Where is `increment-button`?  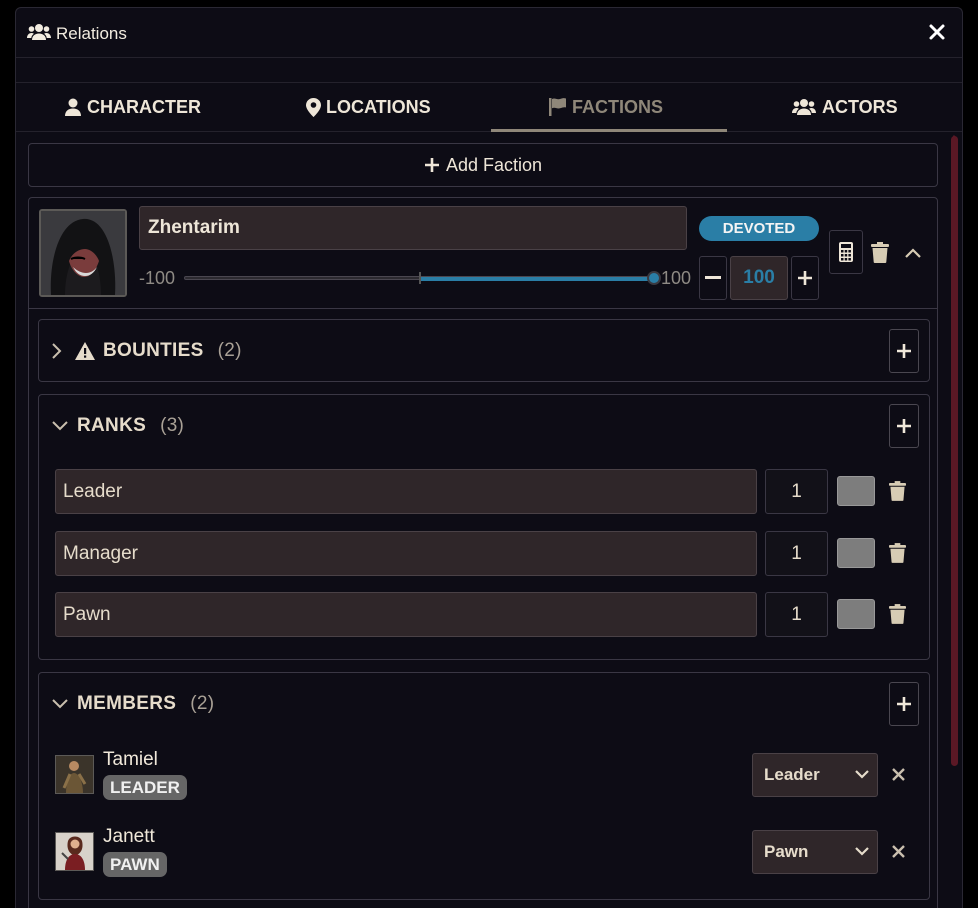
increment-button is located at coordinates (805, 278).